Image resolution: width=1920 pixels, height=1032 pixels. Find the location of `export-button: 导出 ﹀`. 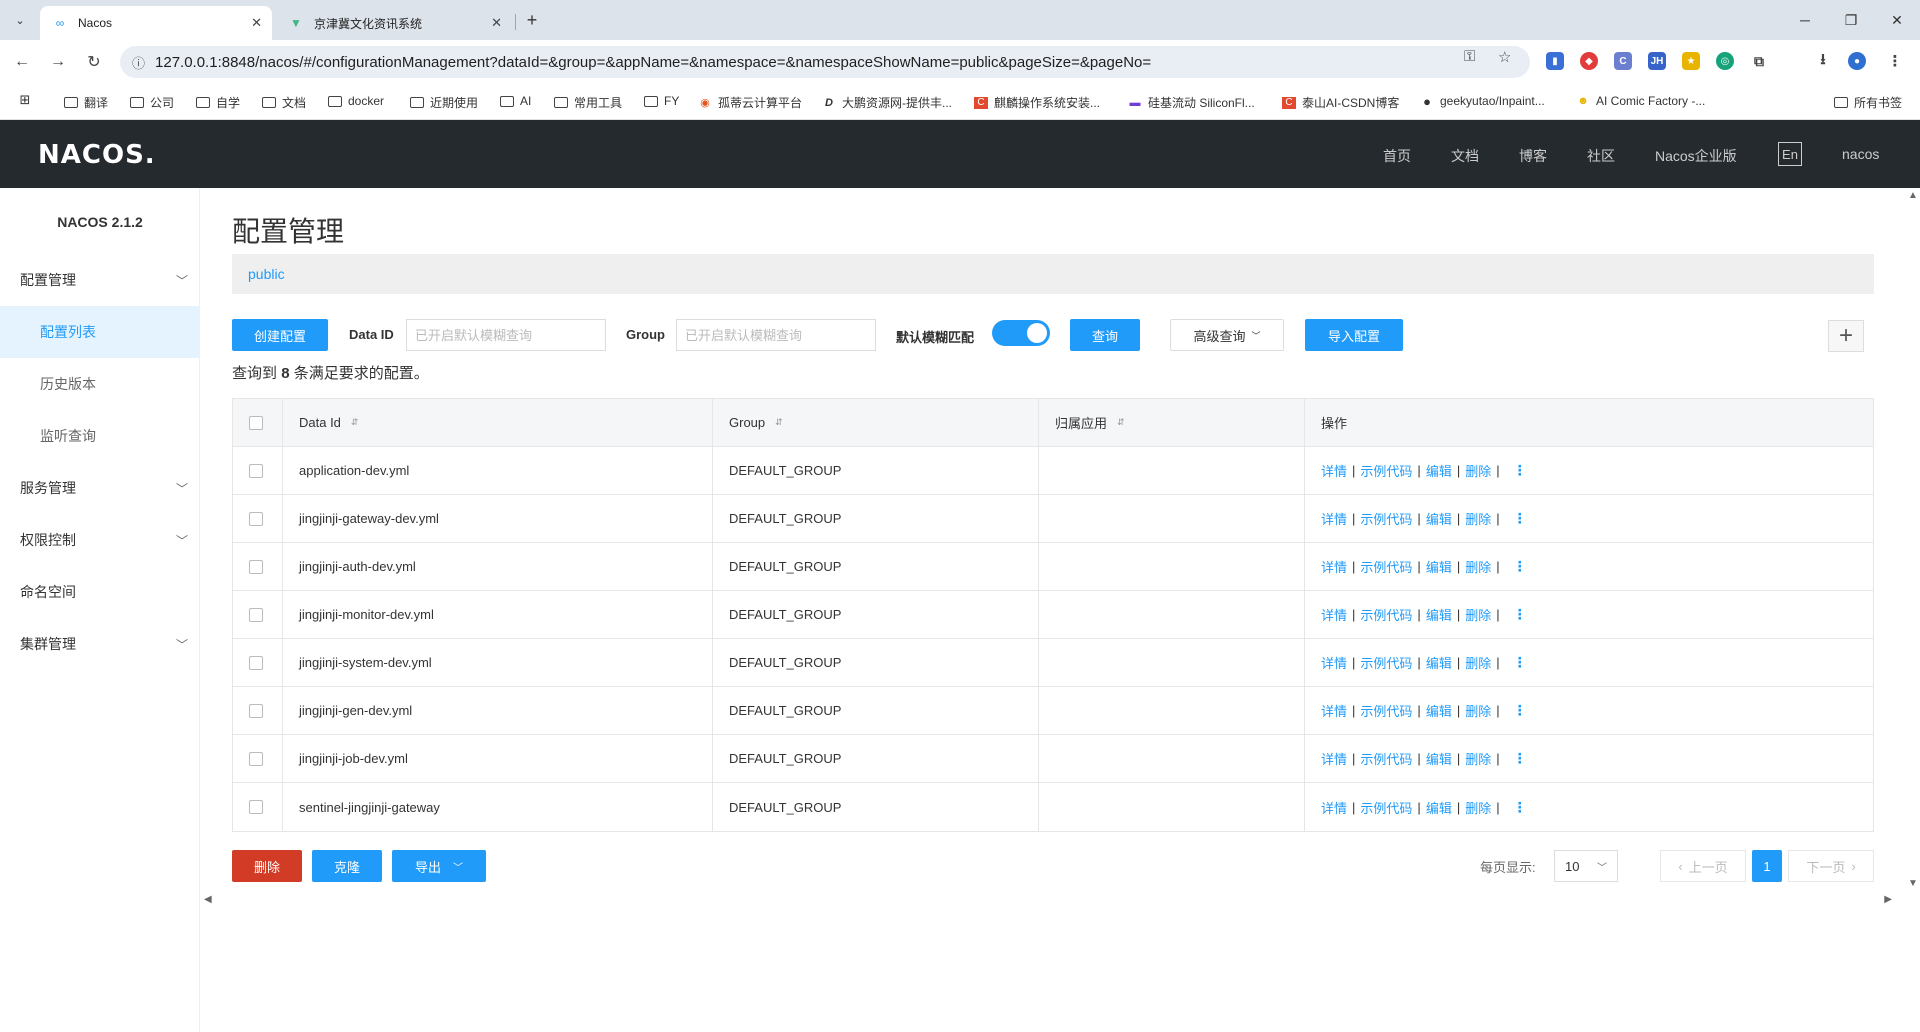

export-button: 导出 ﹀ is located at coordinates (439, 866).